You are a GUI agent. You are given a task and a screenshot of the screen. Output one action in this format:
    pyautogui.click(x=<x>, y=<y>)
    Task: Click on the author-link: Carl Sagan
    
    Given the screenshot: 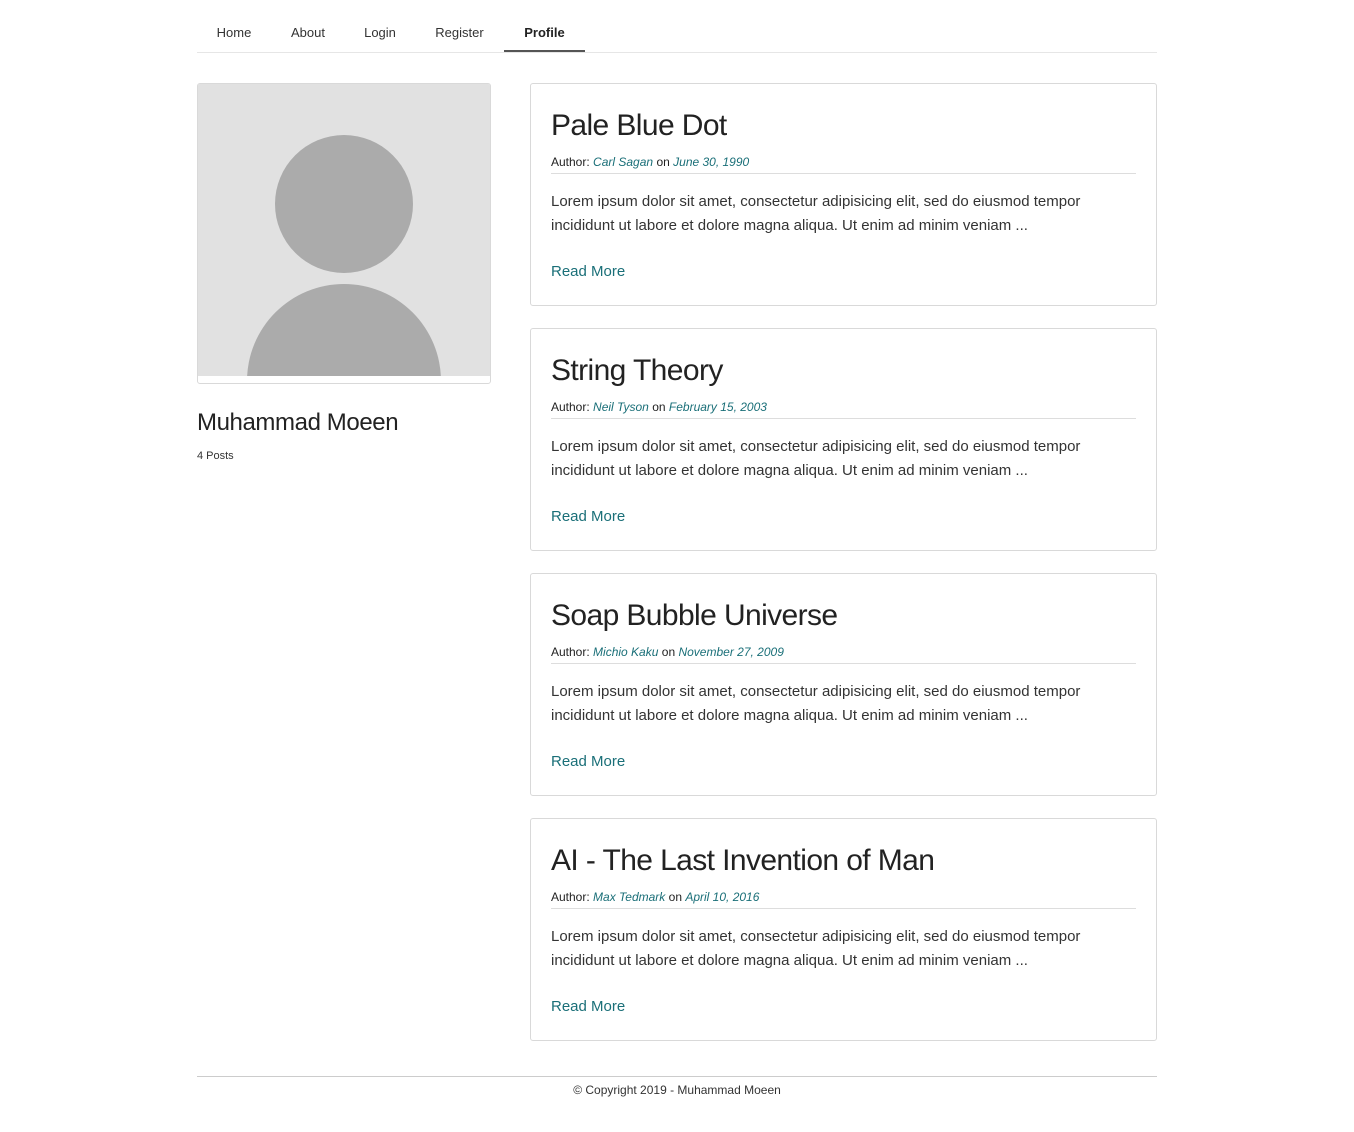 What is the action you would take?
    pyautogui.click(x=623, y=162)
    